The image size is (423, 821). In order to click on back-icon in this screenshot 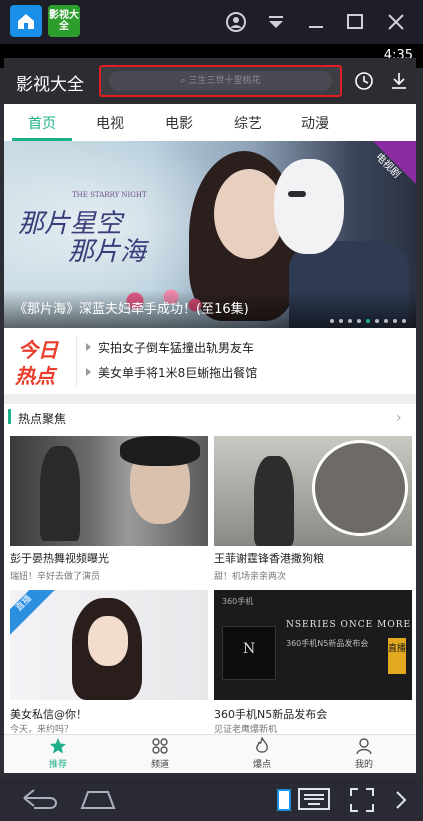, I will do `click(41, 799)`.